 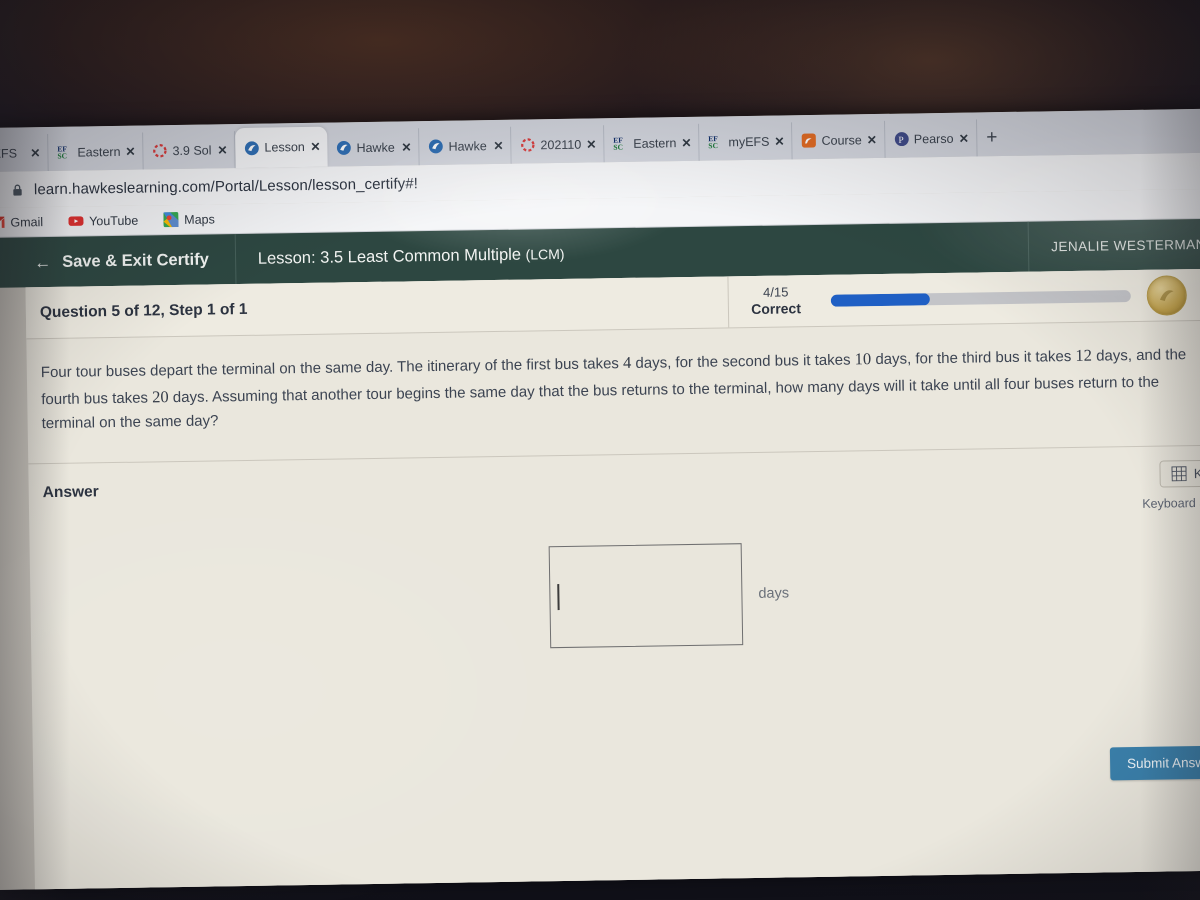 I want to click on tab-title: yEFS, so click(x=9, y=153).